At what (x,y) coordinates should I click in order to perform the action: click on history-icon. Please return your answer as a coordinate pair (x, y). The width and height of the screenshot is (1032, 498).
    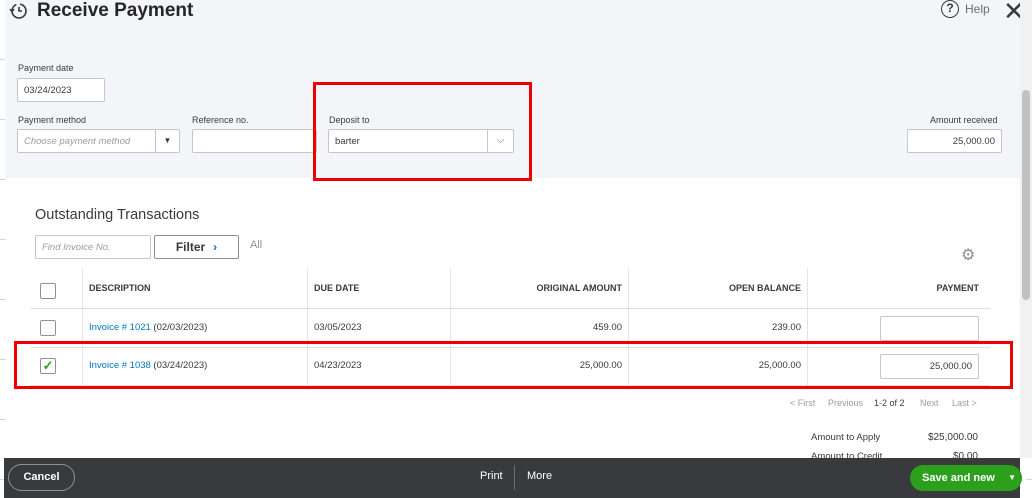
    Looking at the image, I should click on (18, 11).